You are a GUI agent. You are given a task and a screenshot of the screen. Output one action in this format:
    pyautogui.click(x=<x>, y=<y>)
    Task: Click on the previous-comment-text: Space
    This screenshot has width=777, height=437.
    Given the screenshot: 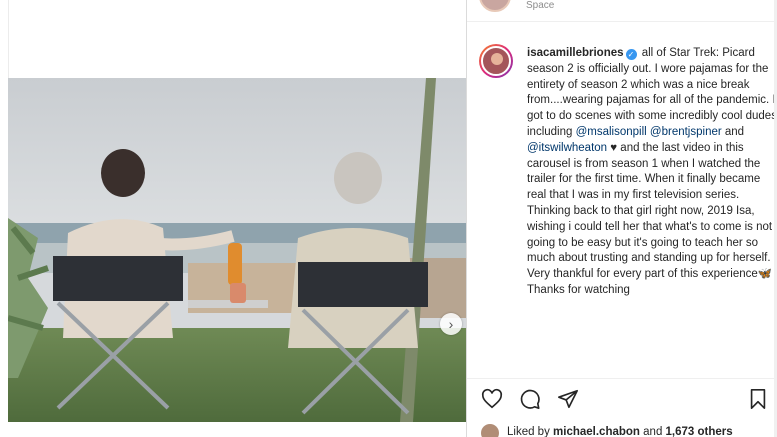 What is the action you would take?
    pyautogui.click(x=540, y=5)
    